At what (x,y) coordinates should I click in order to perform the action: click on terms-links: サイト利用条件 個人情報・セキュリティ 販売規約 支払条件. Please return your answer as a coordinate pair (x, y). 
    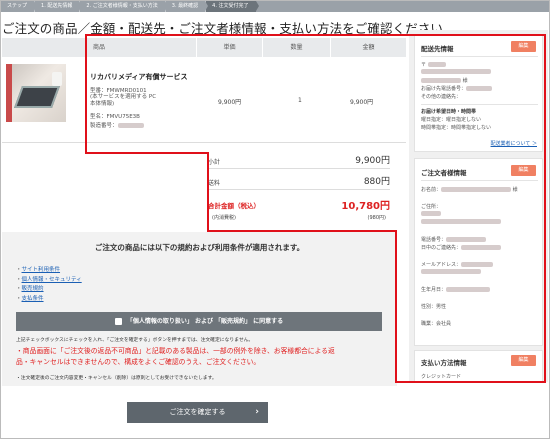
    Looking at the image, I should click on (49, 284).